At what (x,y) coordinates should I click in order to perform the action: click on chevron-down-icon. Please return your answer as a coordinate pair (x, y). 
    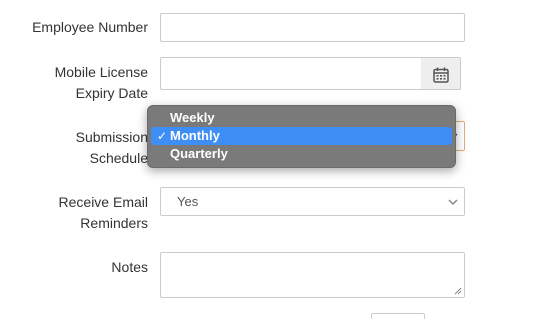
    Looking at the image, I should click on (453, 202).